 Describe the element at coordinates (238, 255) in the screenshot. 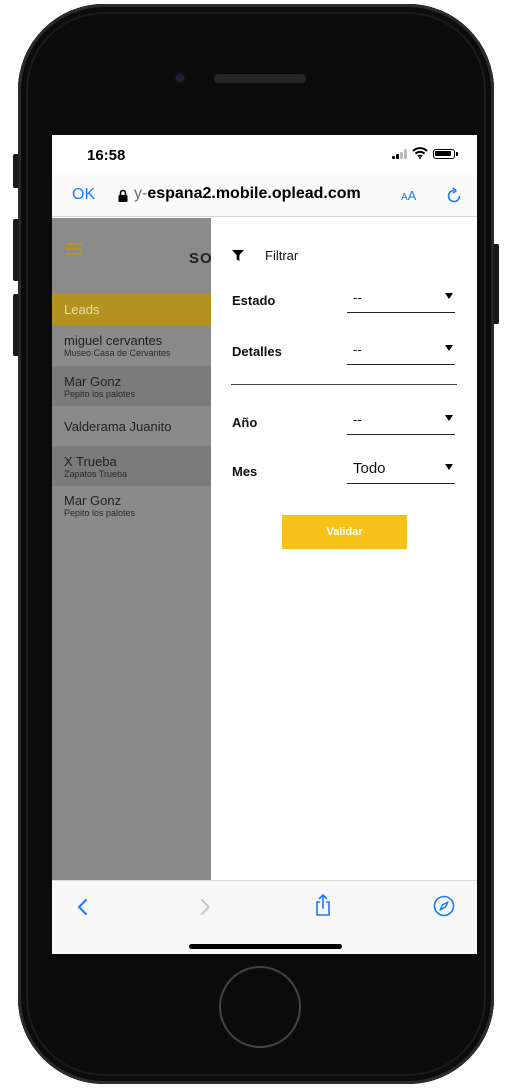

I see `filter-icon` at that location.